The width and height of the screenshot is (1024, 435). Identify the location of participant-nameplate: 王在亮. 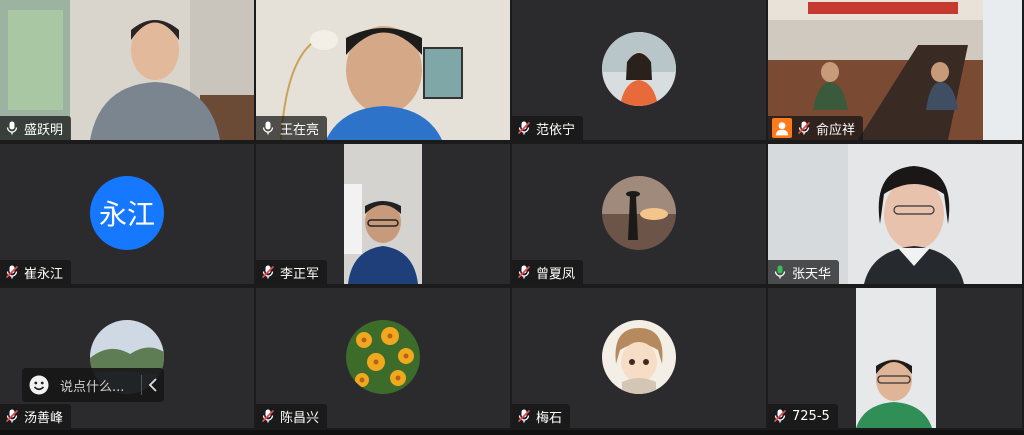
(292, 128).